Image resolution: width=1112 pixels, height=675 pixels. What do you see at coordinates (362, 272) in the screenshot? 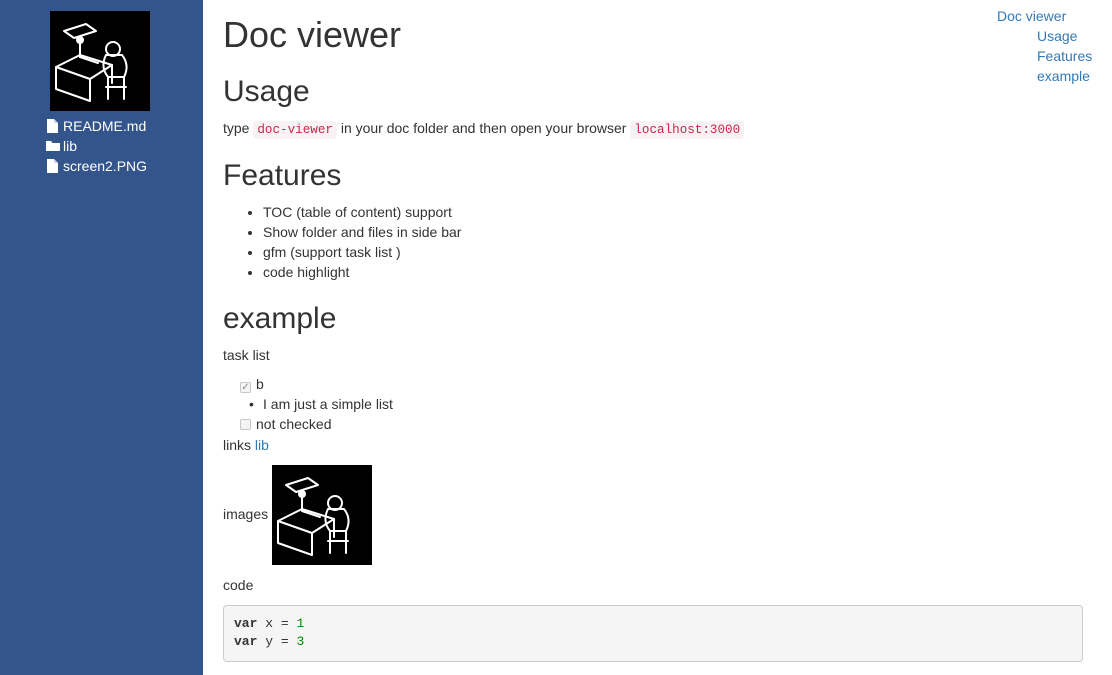
I see `list-item: code highlight` at bounding box center [362, 272].